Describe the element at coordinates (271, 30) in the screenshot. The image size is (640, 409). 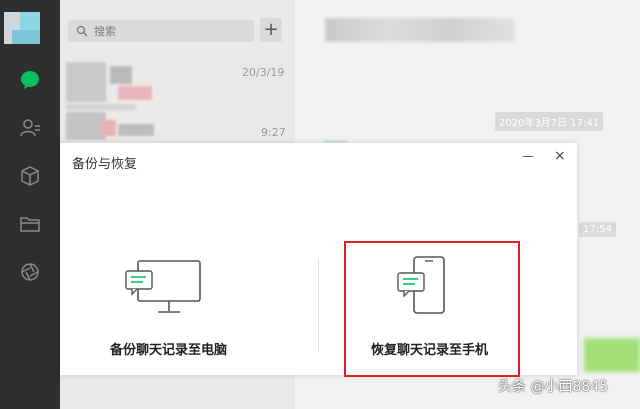
I see `add-chat-button: +` at that location.